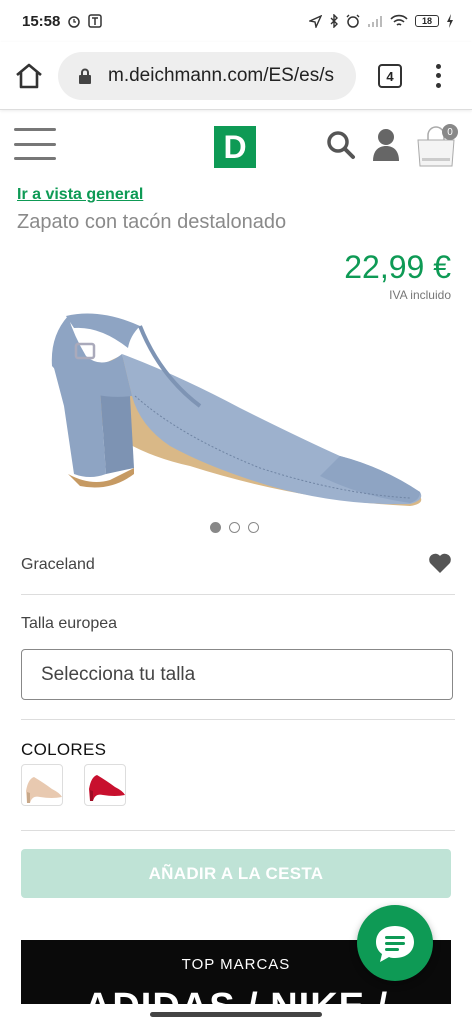 This screenshot has width=472, height=1024. Describe the element at coordinates (315, 21) in the screenshot. I see `location-icon` at that location.